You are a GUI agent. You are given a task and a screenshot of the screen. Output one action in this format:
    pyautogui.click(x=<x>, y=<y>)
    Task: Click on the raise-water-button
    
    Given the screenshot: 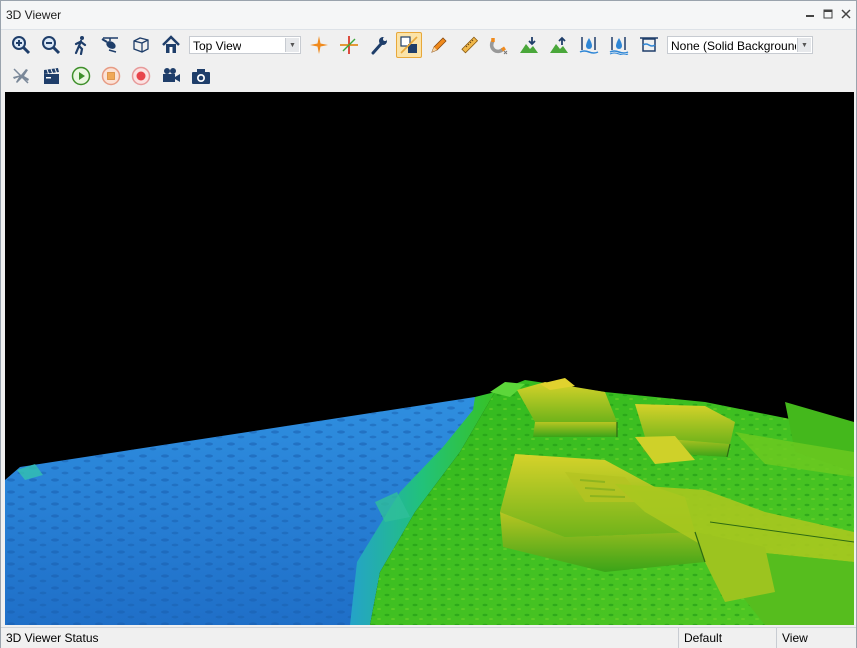 What is the action you would take?
    pyautogui.click(x=619, y=45)
    